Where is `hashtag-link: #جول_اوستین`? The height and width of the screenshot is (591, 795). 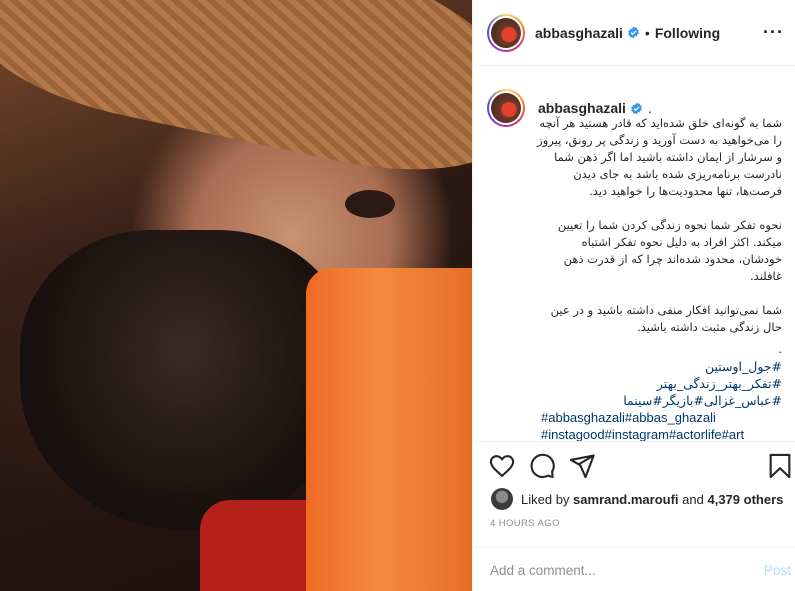 hashtag-link: #جول_اوستین is located at coordinates (658, 366).